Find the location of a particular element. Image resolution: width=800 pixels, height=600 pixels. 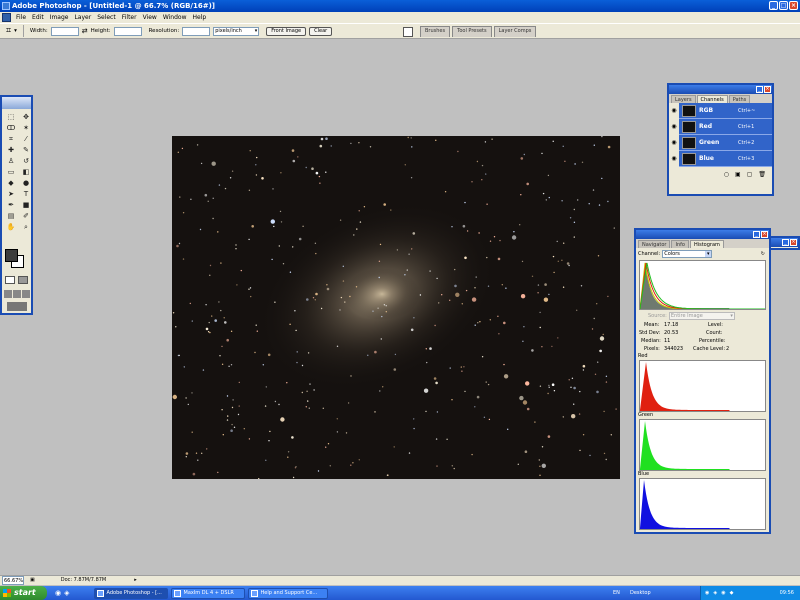

refresh-icon: ↻ is located at coordinates (763, 254).